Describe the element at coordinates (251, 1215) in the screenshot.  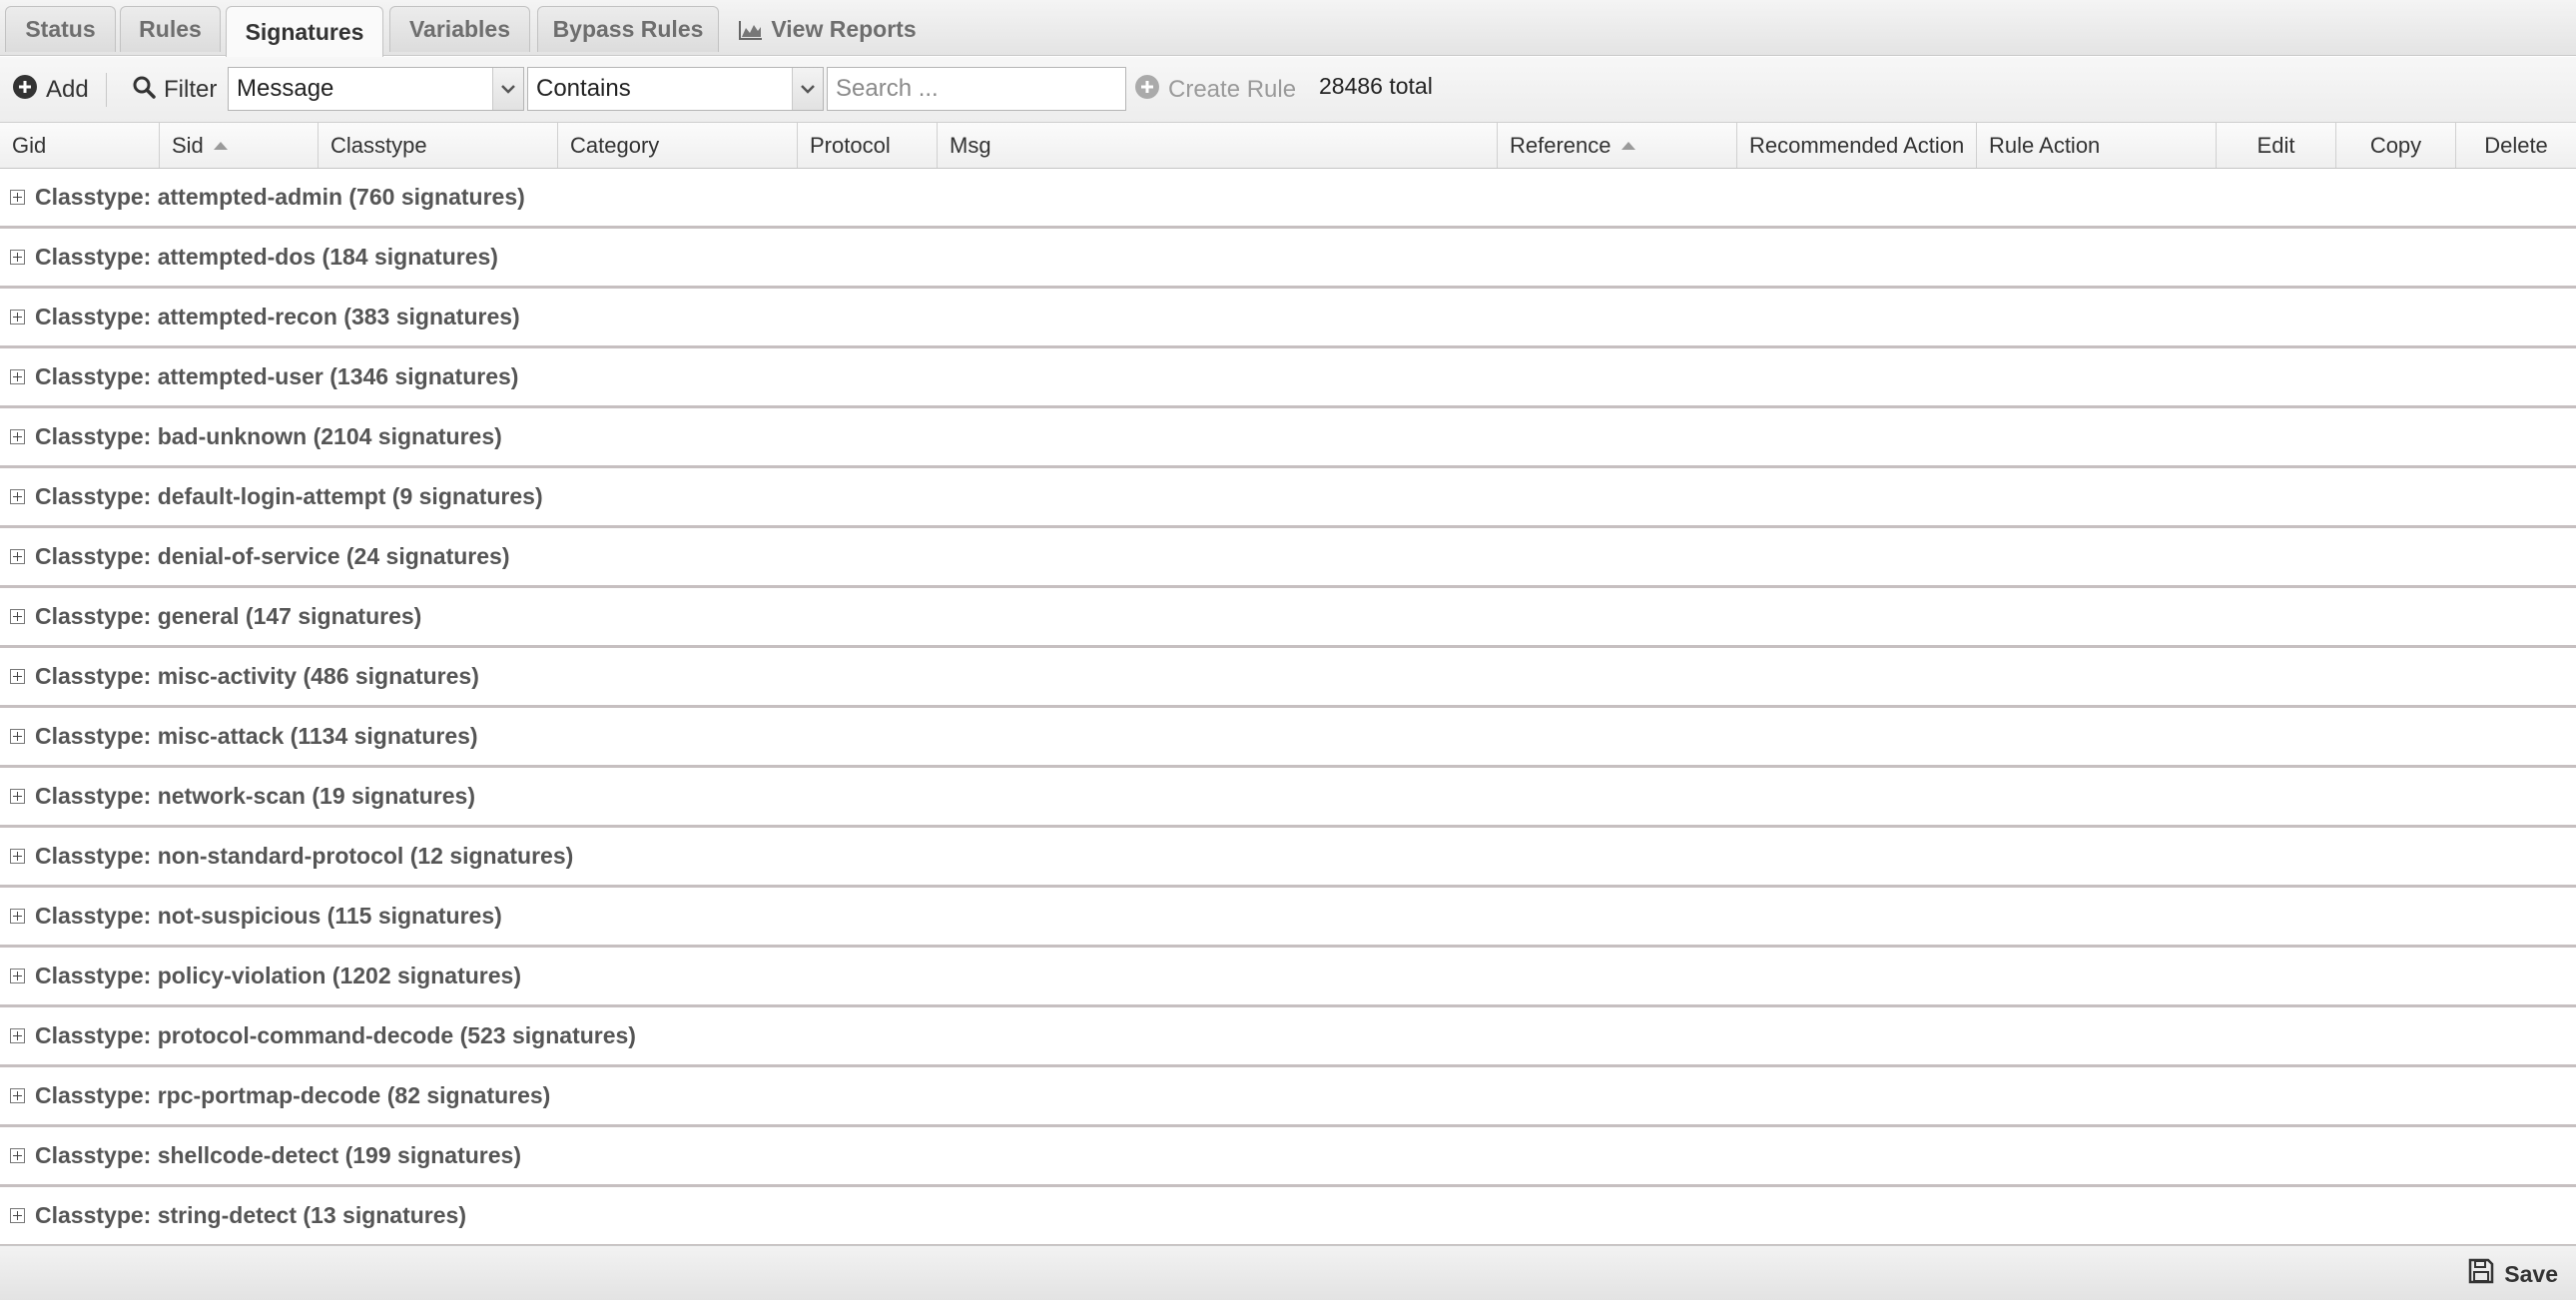
I see `group-label: Classtype: string-detect (13 signatures)` at that location.